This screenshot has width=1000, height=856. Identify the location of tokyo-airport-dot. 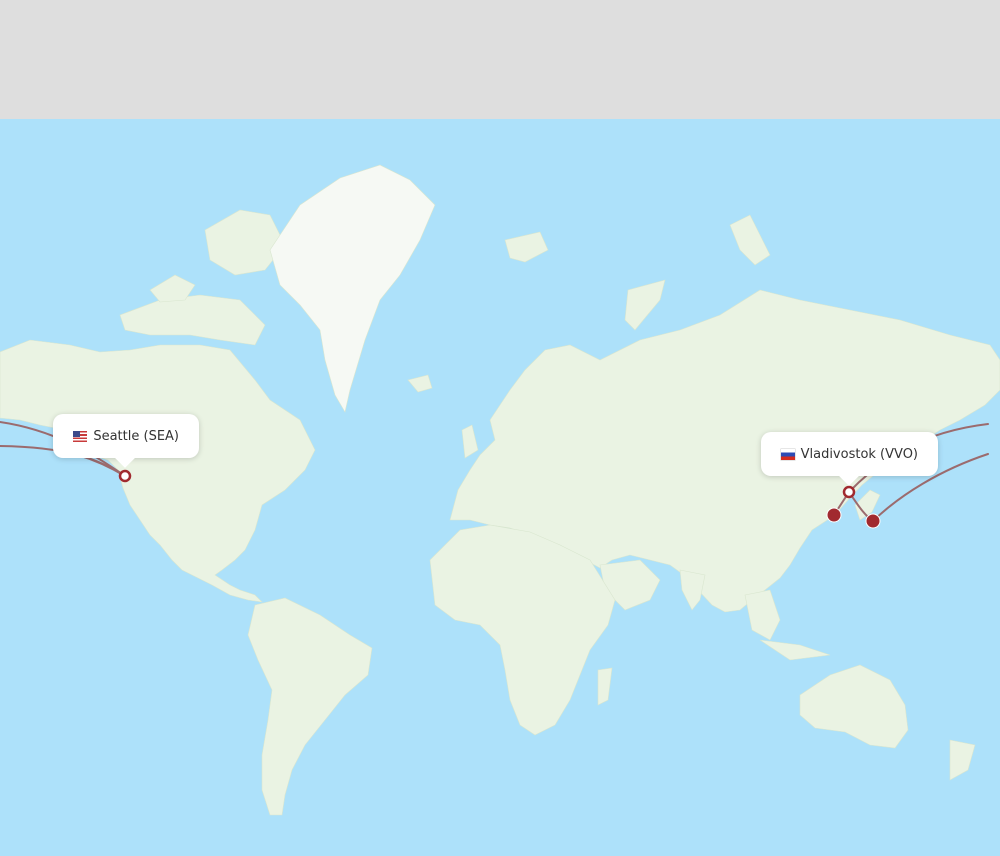
(873, 521).